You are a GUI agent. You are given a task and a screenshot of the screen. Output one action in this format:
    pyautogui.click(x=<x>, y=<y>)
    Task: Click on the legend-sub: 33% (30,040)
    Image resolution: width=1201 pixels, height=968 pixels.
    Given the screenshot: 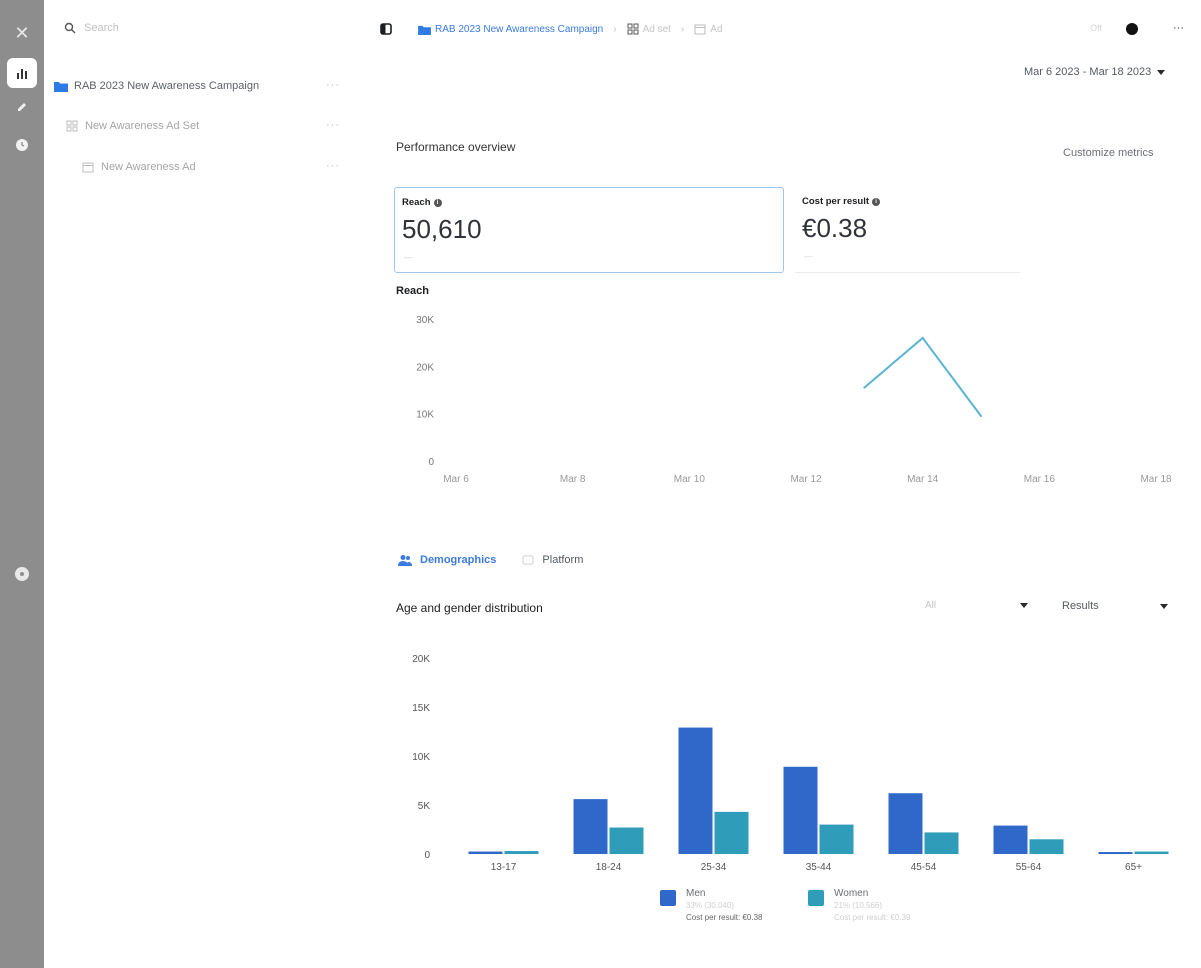 What is the action you would take?
    pyautogui.click(x=710, y=905)
    